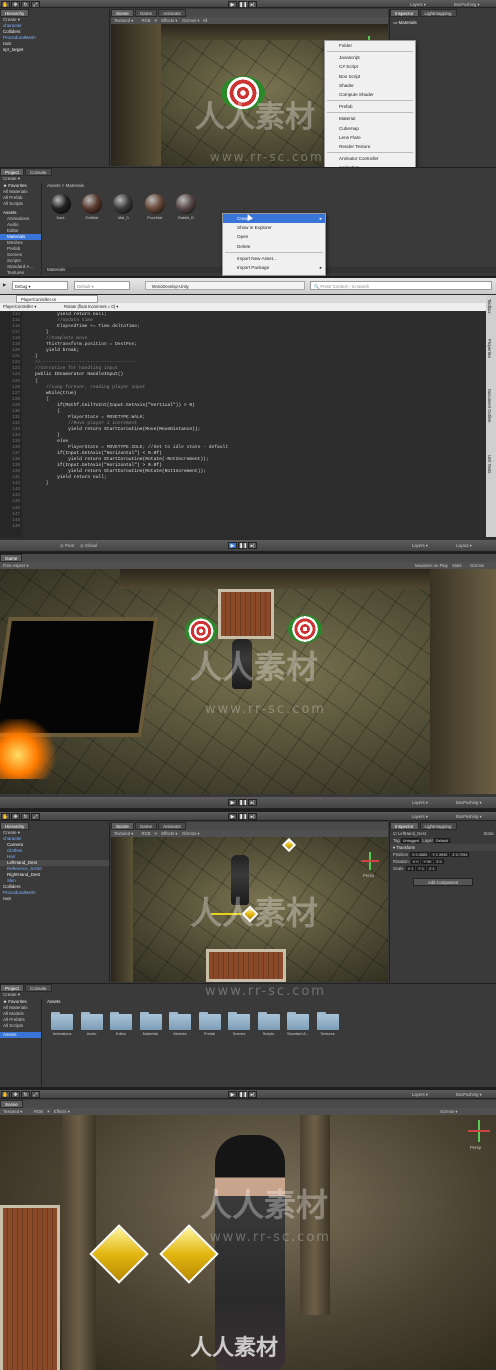 This screenshot has height=1370, width=496. I want to click on run-button: ▶, so click(4, 284).